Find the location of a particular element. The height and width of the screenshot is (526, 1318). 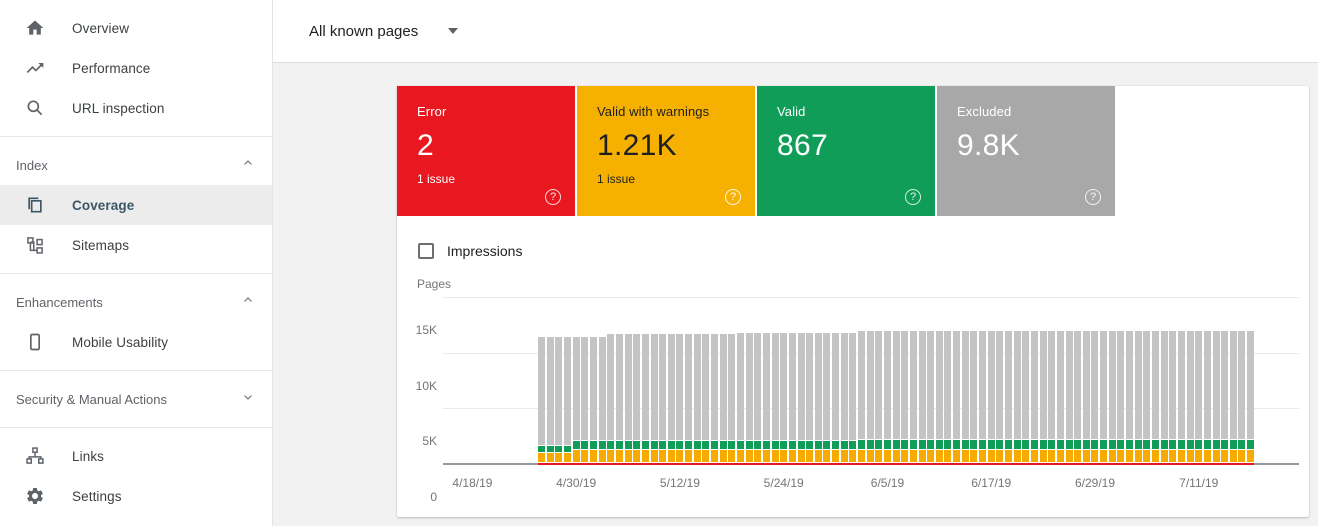

sidebar-section-security-manual-actions: Security & Manual Actions is located at coordinates (136, 399).